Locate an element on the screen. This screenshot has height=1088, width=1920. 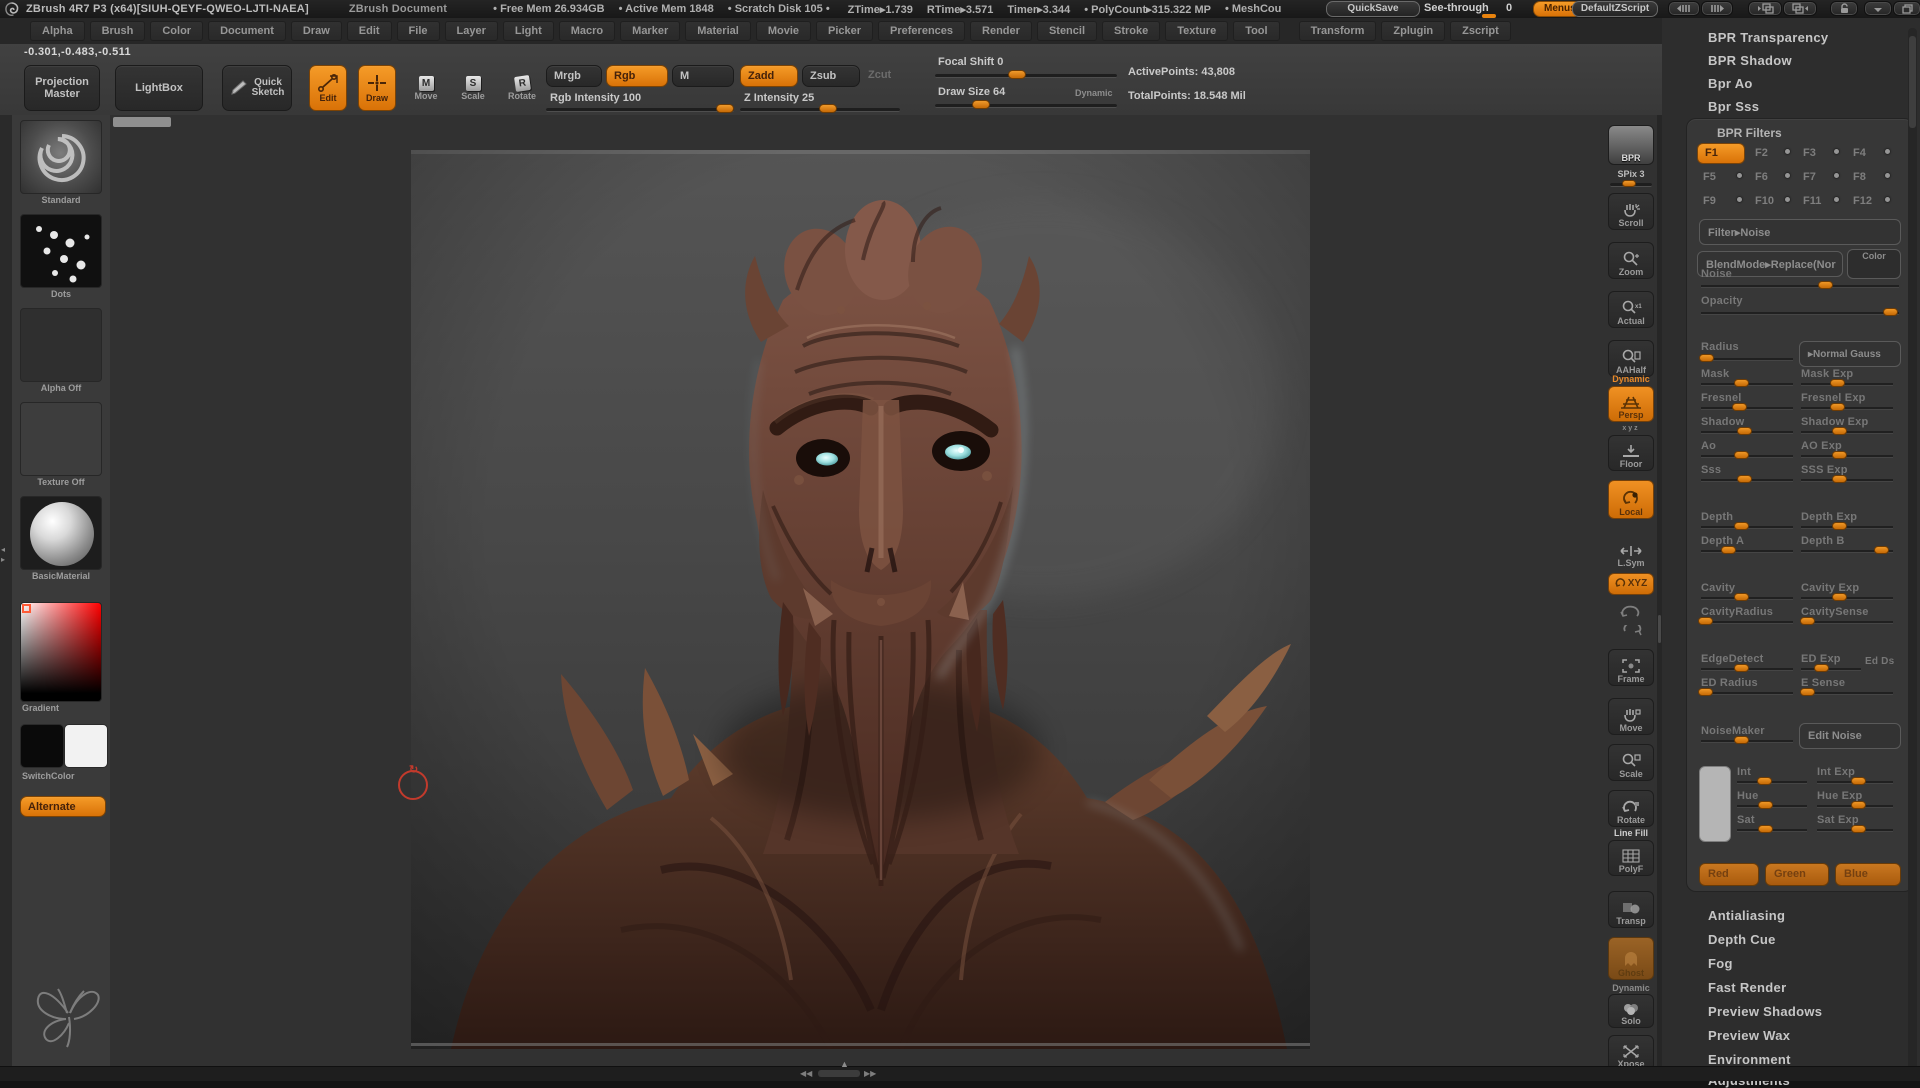
lock-icon is located at coordinates (1844, 8).